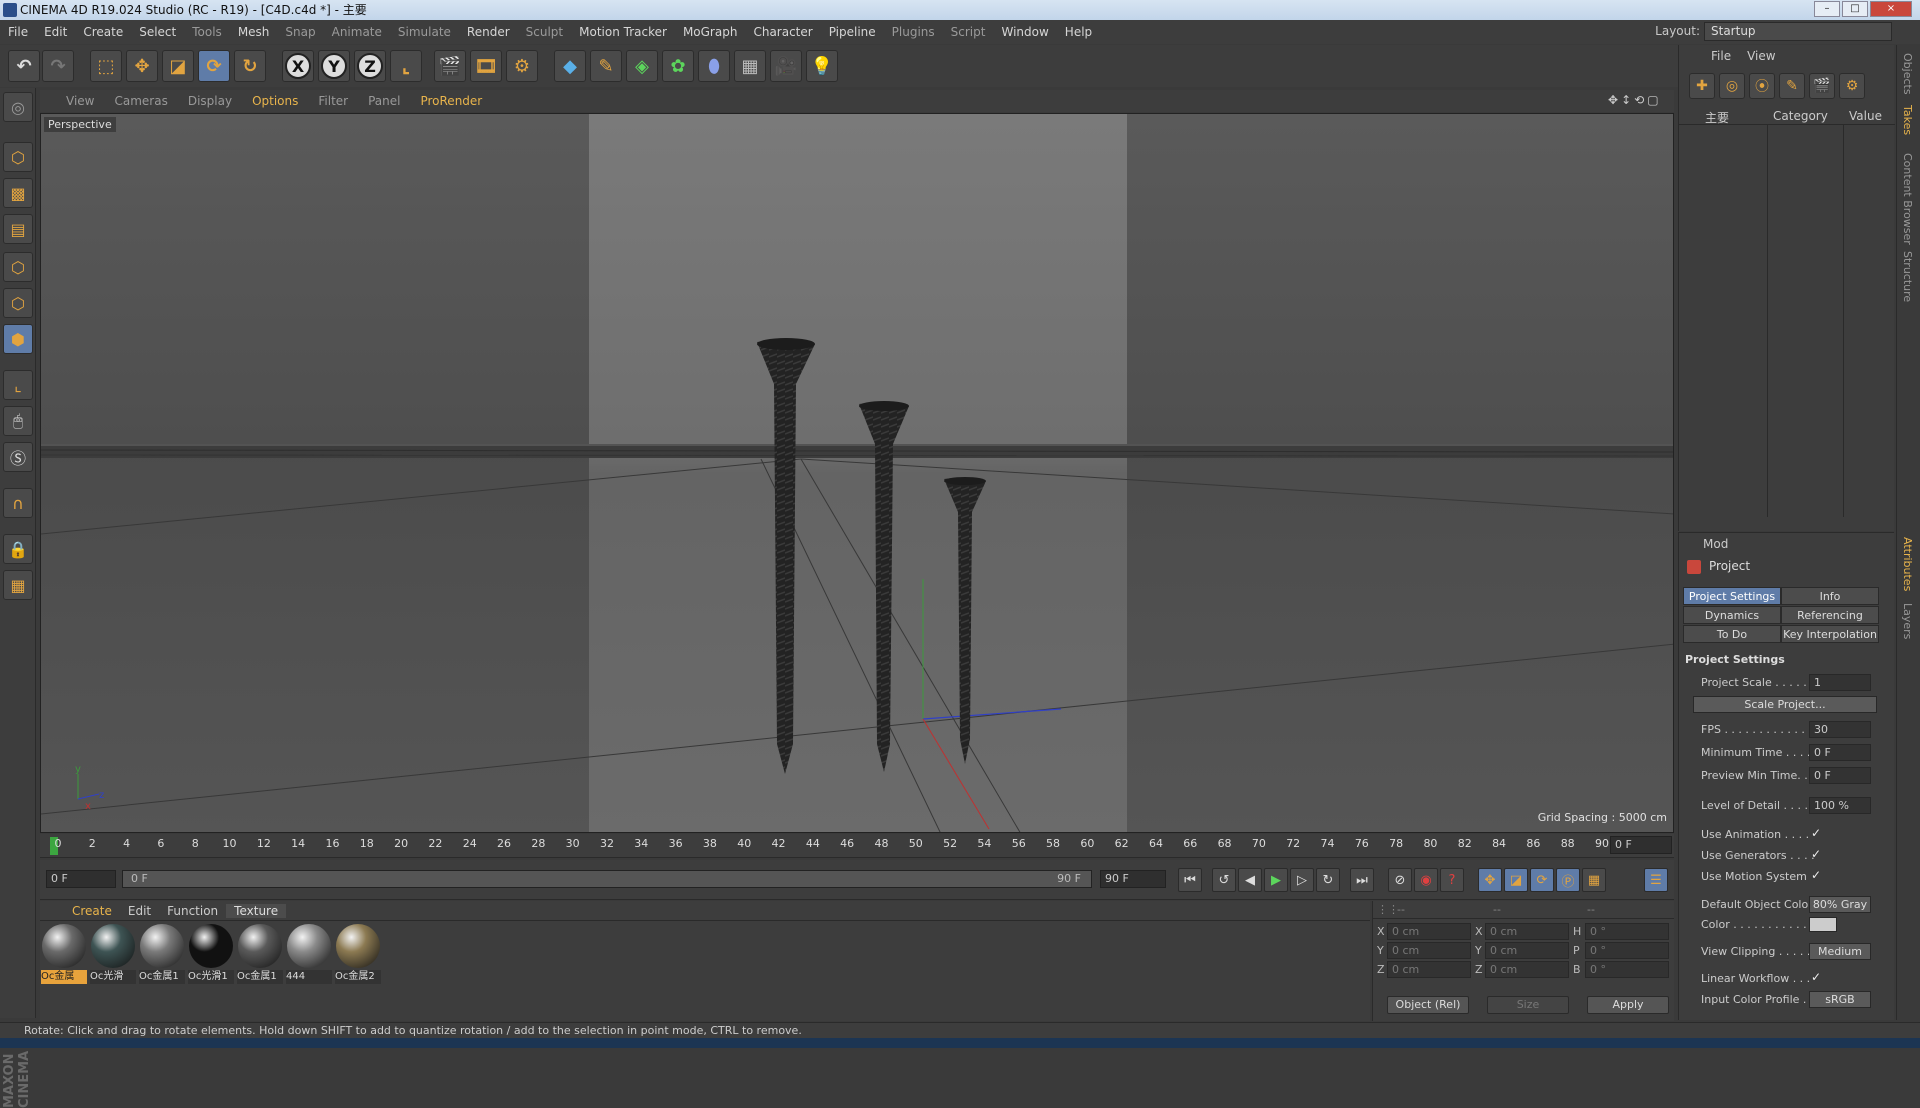 The width and height of the screenshot is (1920, 1108). What do you see at coordinates (913, 32) in the screenshot?
I see `menu-plugins: Plugins` at bounding box center [913, 32].